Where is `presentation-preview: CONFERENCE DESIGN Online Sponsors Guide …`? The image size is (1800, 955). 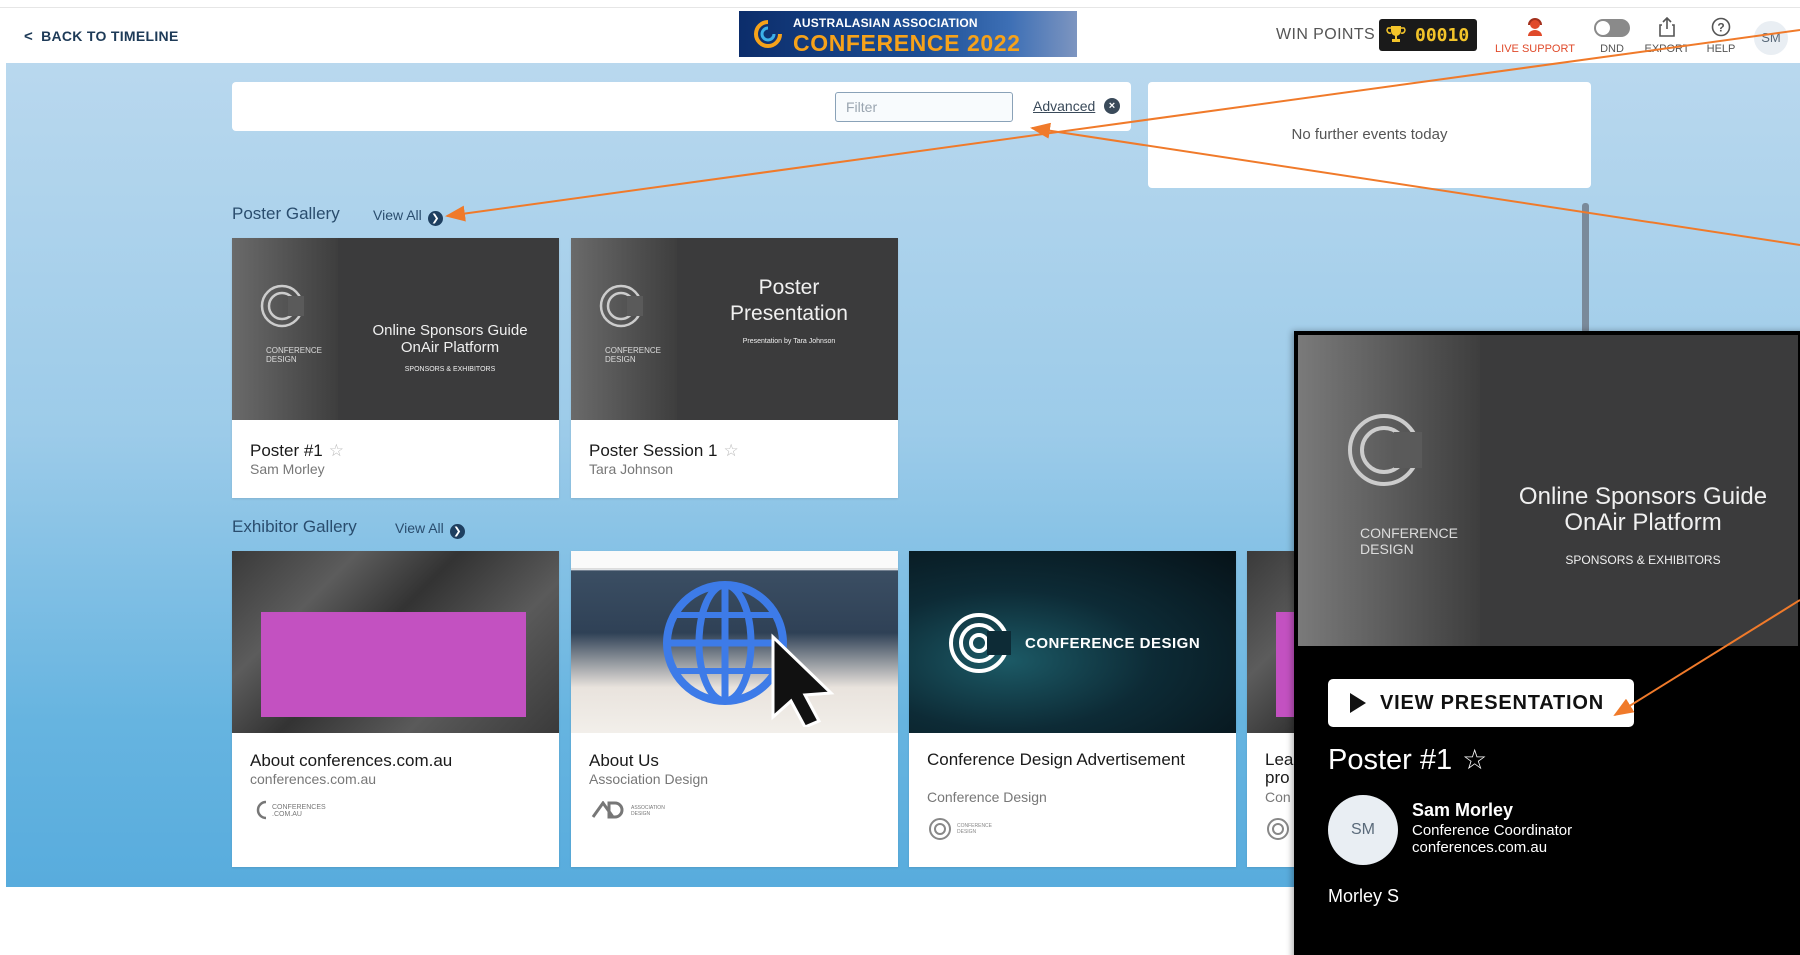 presentation-preview: CONFERENCE DESIGN Online Sponsors Guide … is located at coordinates (1548, 490).